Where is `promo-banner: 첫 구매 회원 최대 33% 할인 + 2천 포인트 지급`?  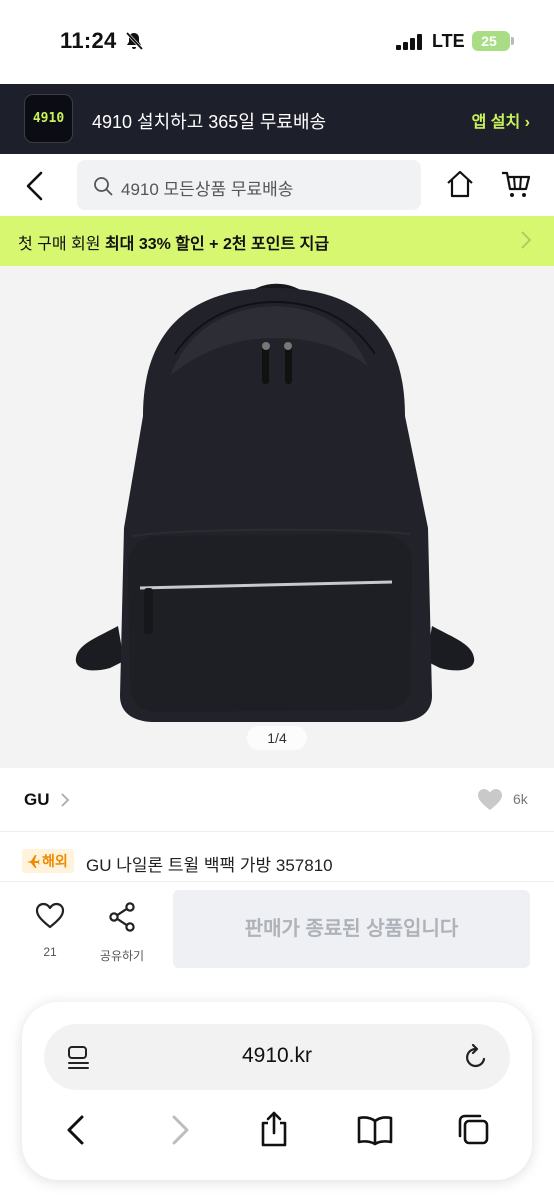 promo-banner: 첫 구매 회원 최대 33% 할인 + 2천 포인트 지급 is located at coordinates (277, 241).